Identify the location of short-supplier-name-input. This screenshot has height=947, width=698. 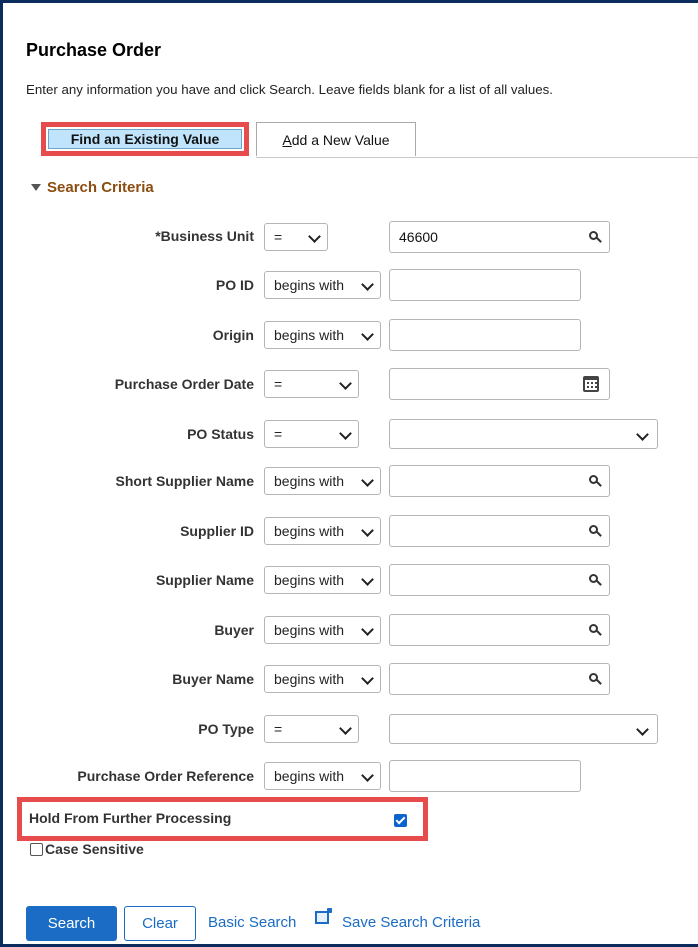
(499, 481).